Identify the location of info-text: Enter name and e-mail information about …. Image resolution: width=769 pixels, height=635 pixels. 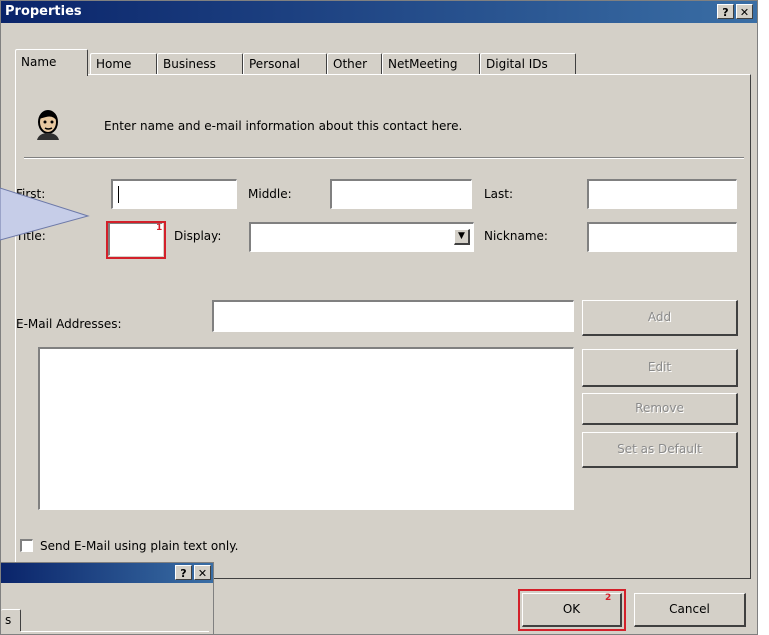
(283, 126).